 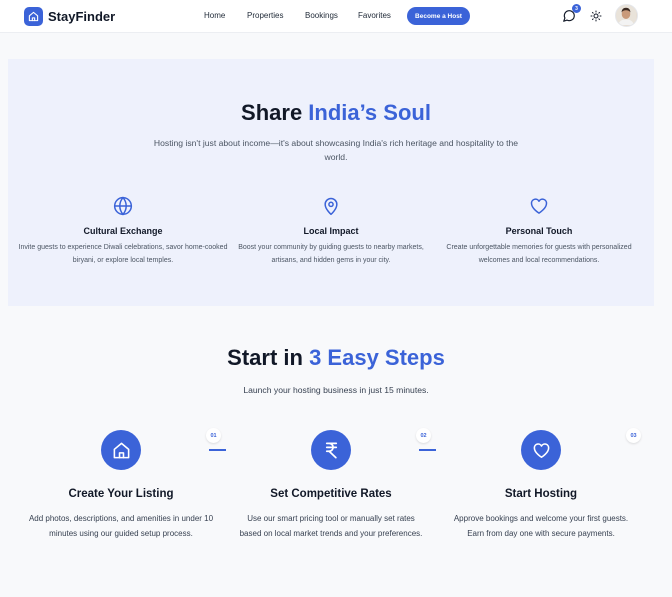 What do you see at coordinates (331, 494) in the screenshot?
I see `step-2-title: Set Competitive Rates` at bounding box center [331, 494].